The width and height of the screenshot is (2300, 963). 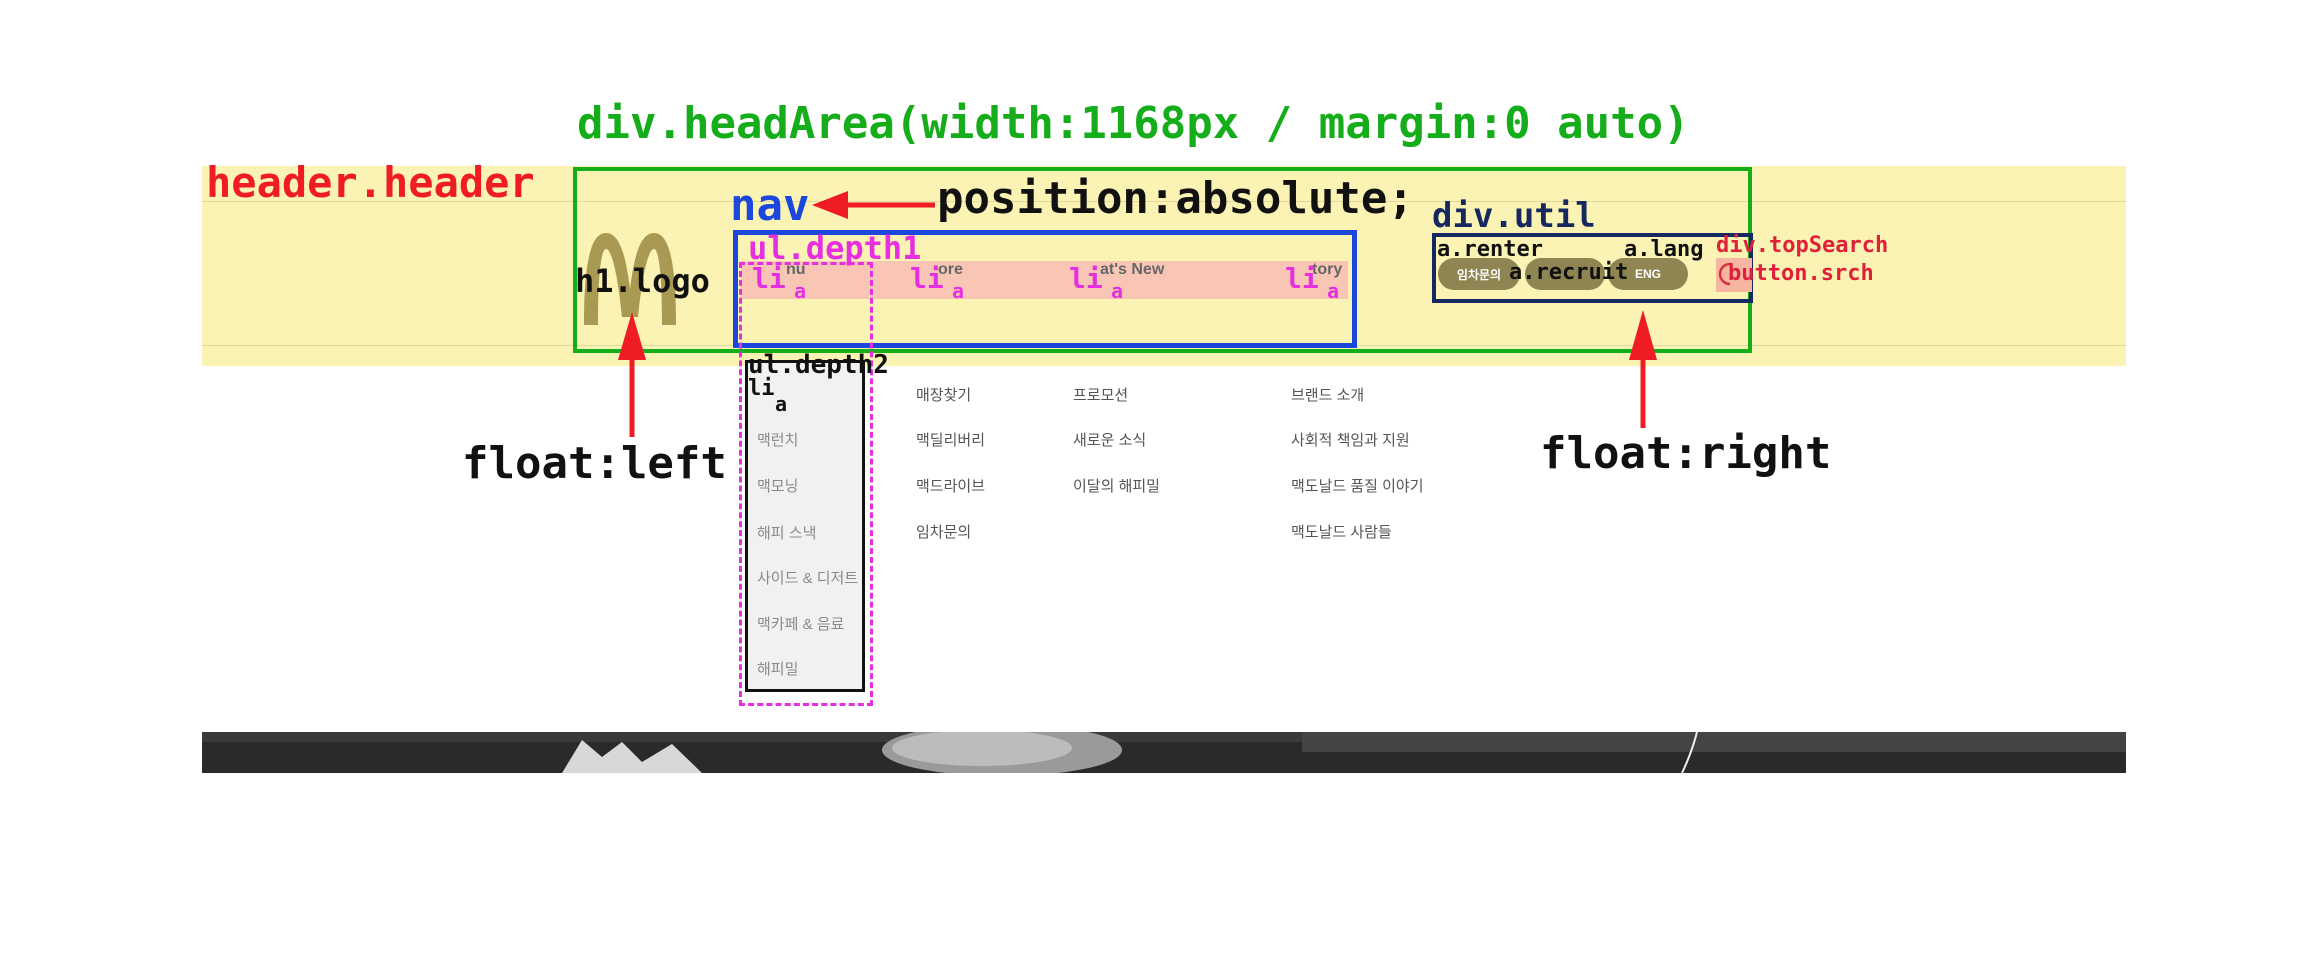 I want to click on arrow-left-icon, so click(x=873, y=205).